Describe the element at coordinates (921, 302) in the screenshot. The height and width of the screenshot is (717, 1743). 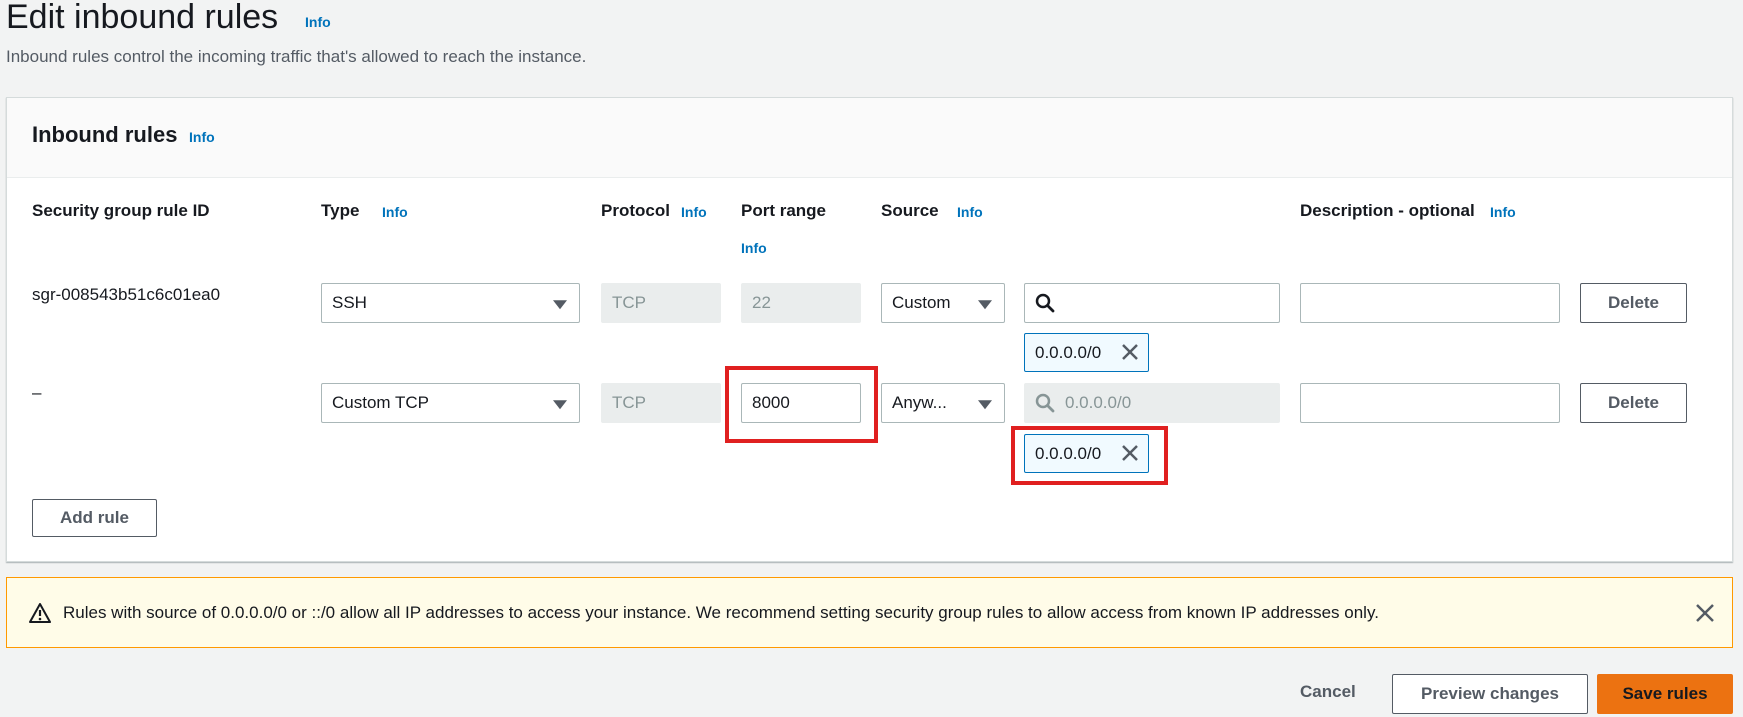
I see `rule-1-source-value: Custom` at that location.